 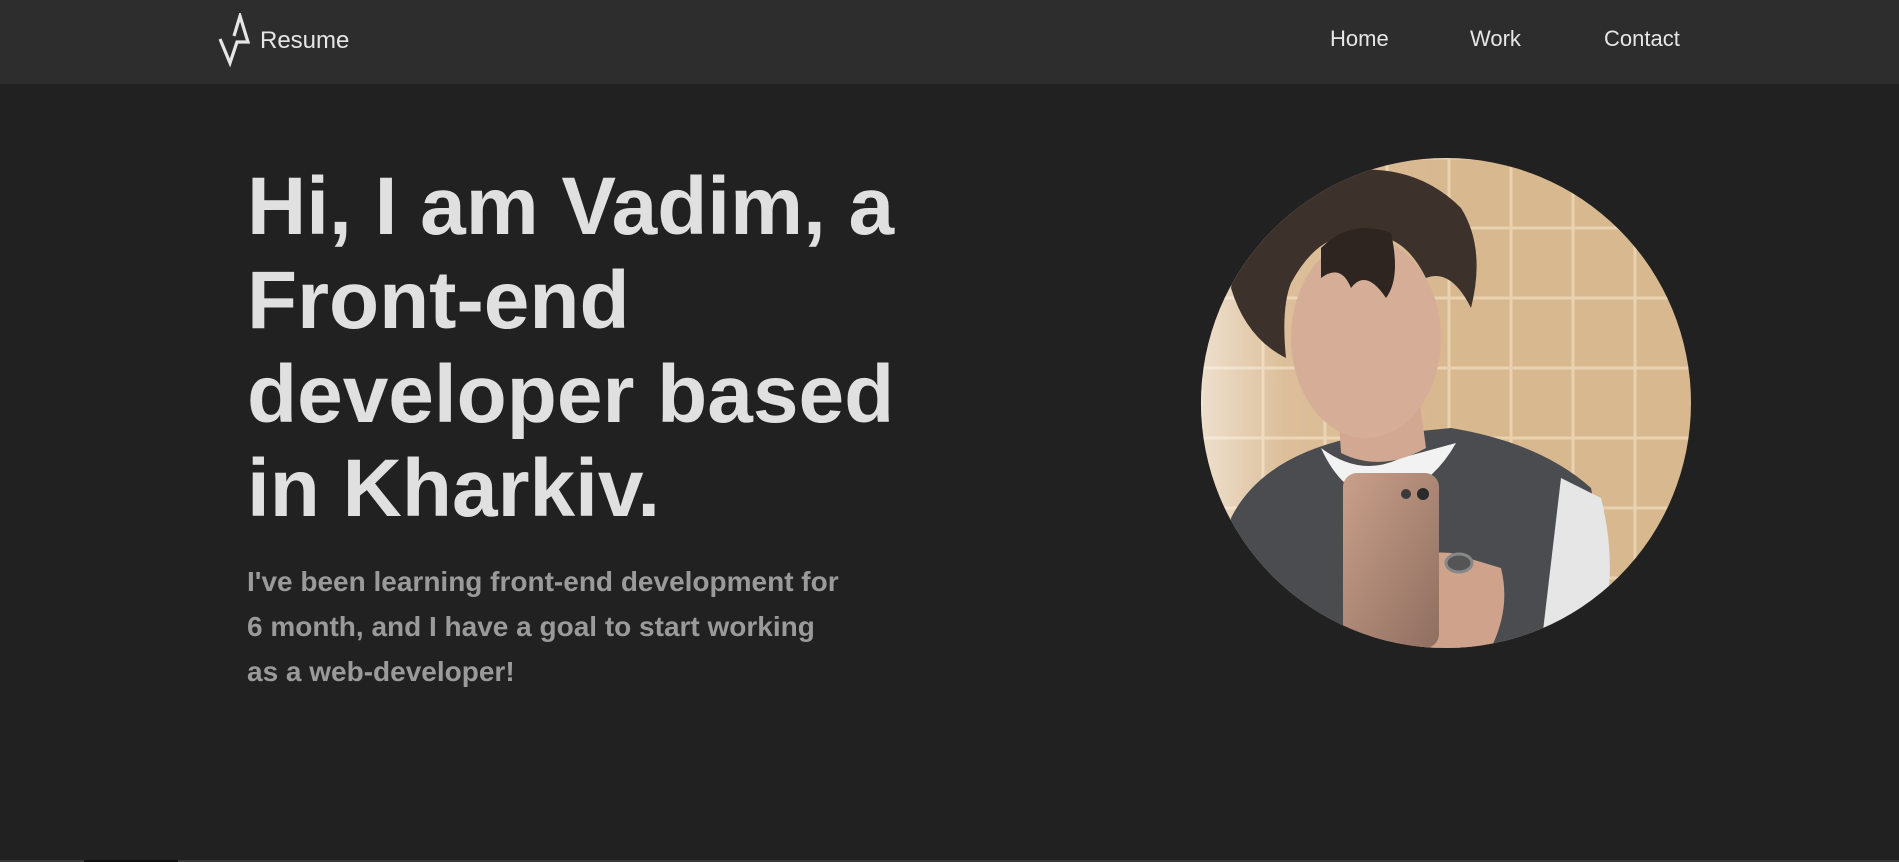 I want to click on hero-title-line: Front-end, so click(x=438, y=300).